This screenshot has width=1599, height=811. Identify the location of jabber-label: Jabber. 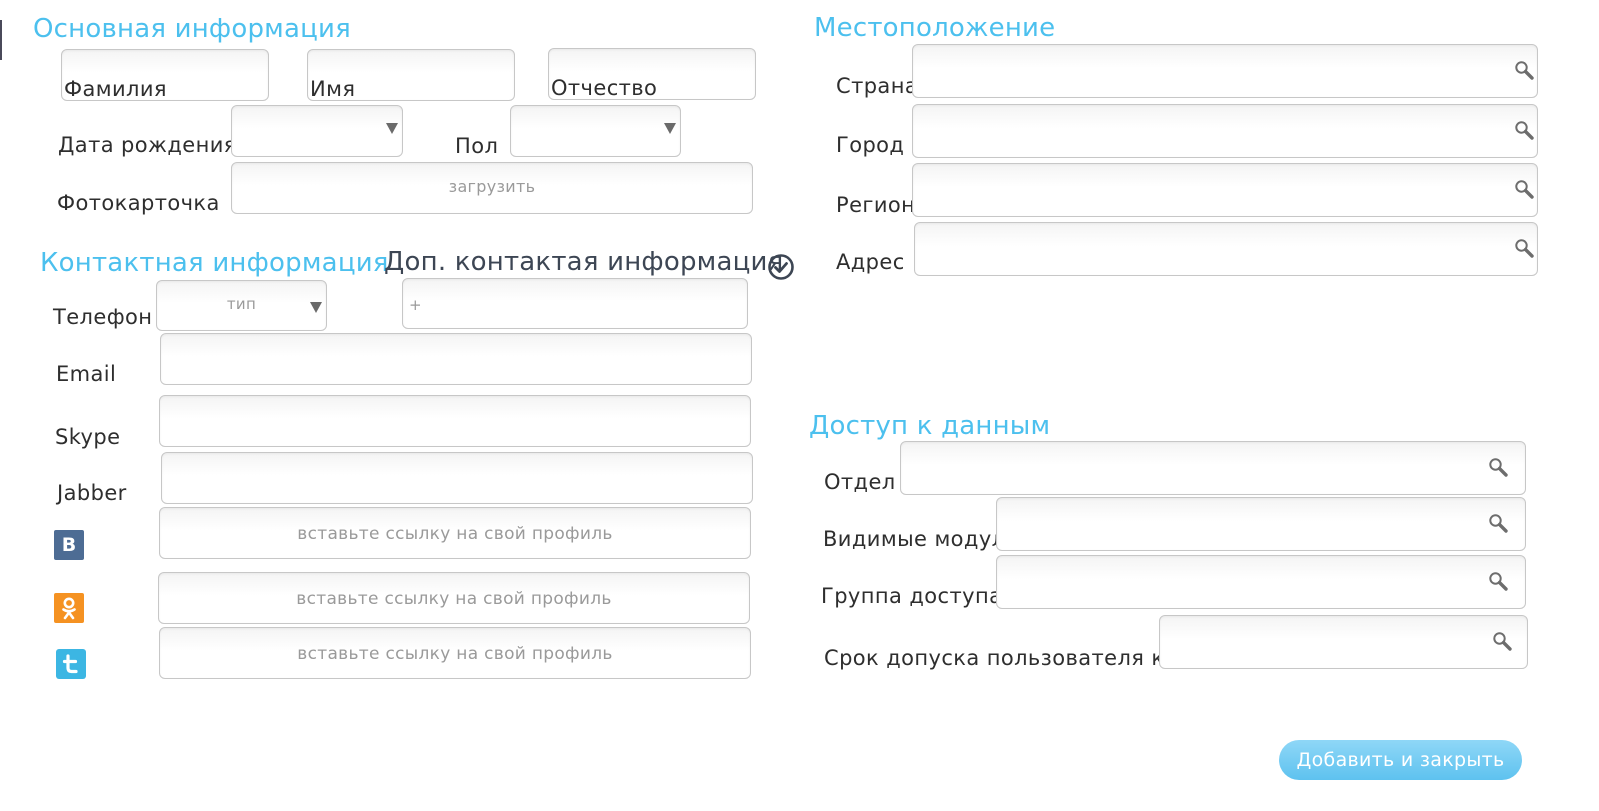
(92, 493).